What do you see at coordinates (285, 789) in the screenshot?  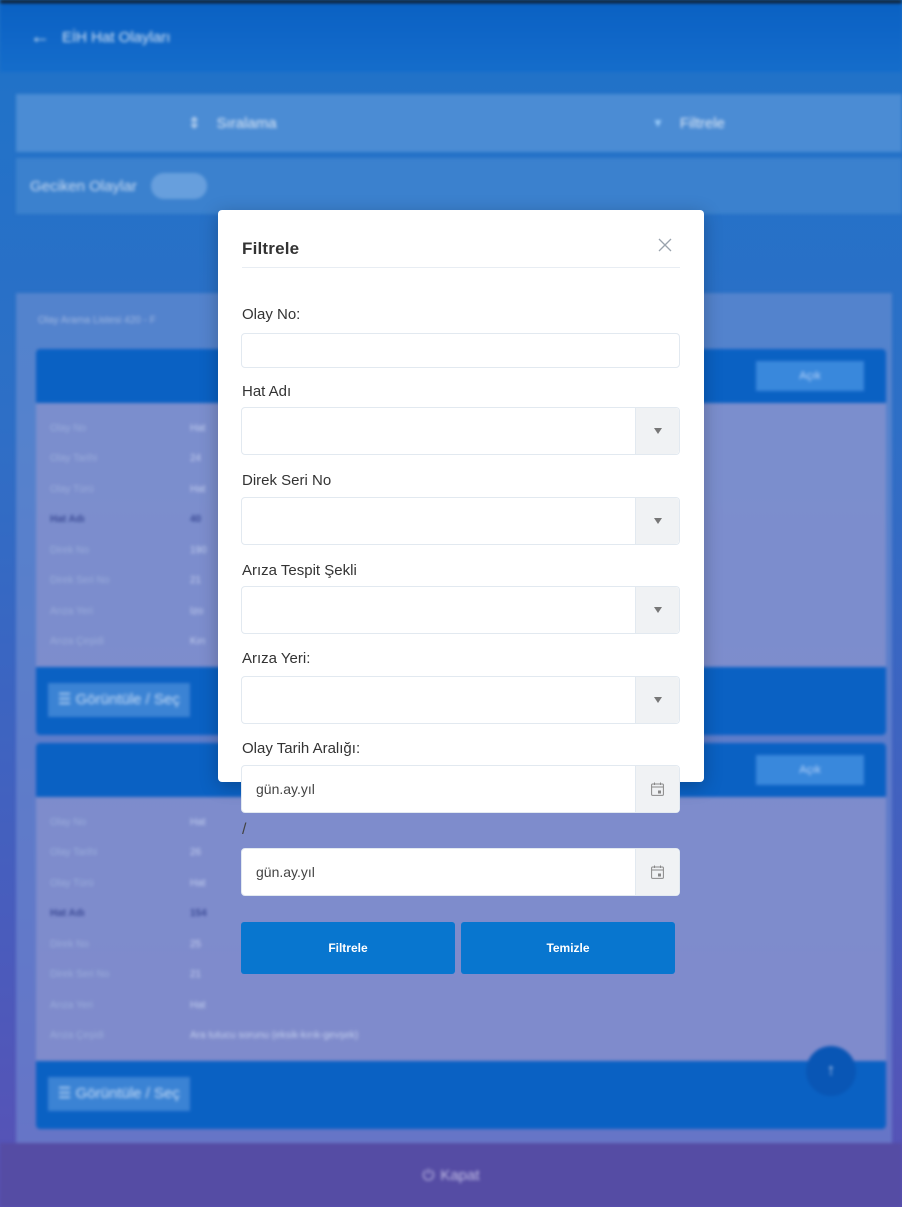 I see `date-start-value: gün.ay.yıl` at bounding box center [285, 789].